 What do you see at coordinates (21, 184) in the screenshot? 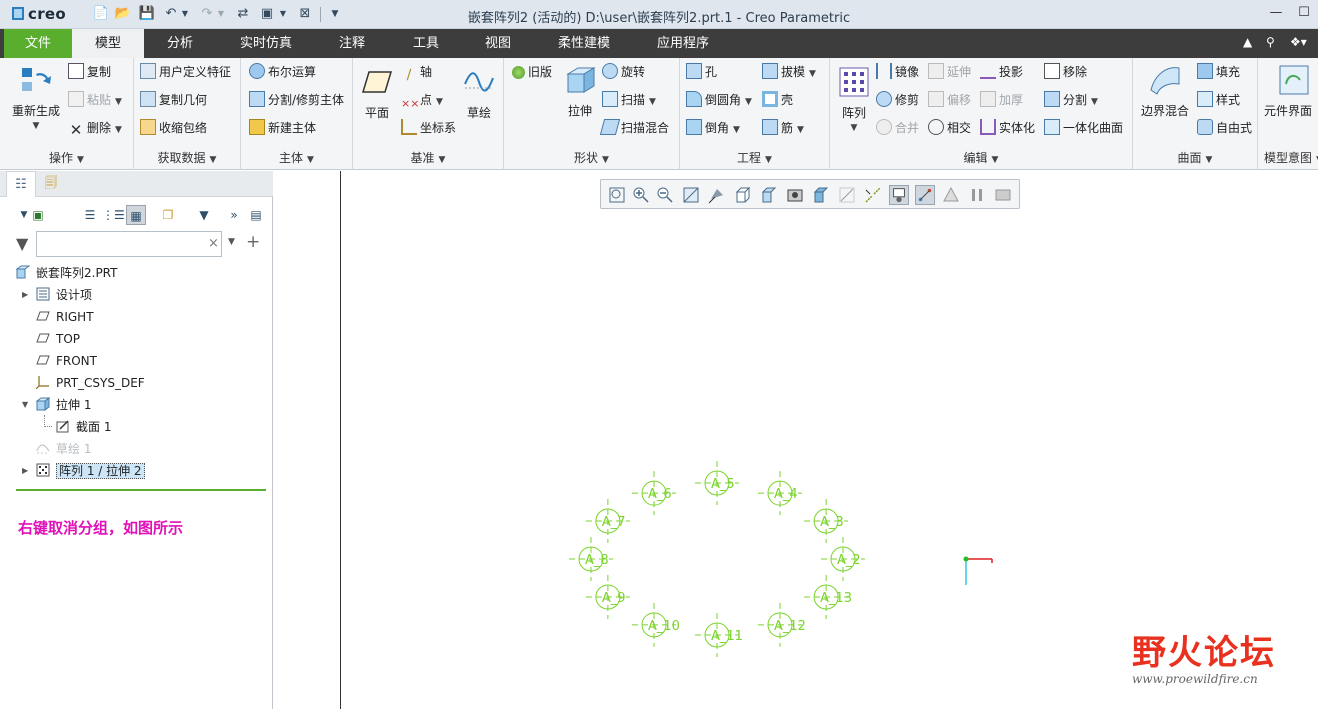
I see `tab-model-tree: ☷` at bounding box center [21, 184].